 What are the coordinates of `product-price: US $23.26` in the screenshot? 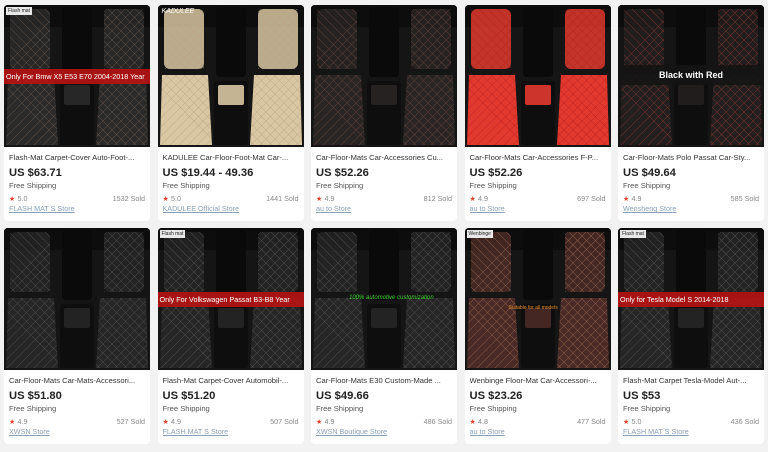 It's located at (496, 396).